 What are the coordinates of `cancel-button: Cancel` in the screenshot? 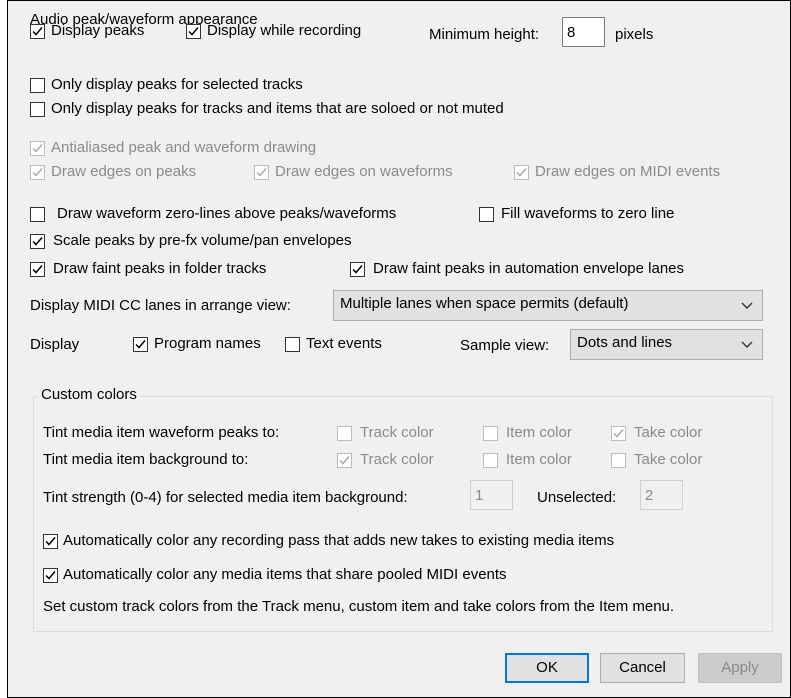 It's located at (642, 668).